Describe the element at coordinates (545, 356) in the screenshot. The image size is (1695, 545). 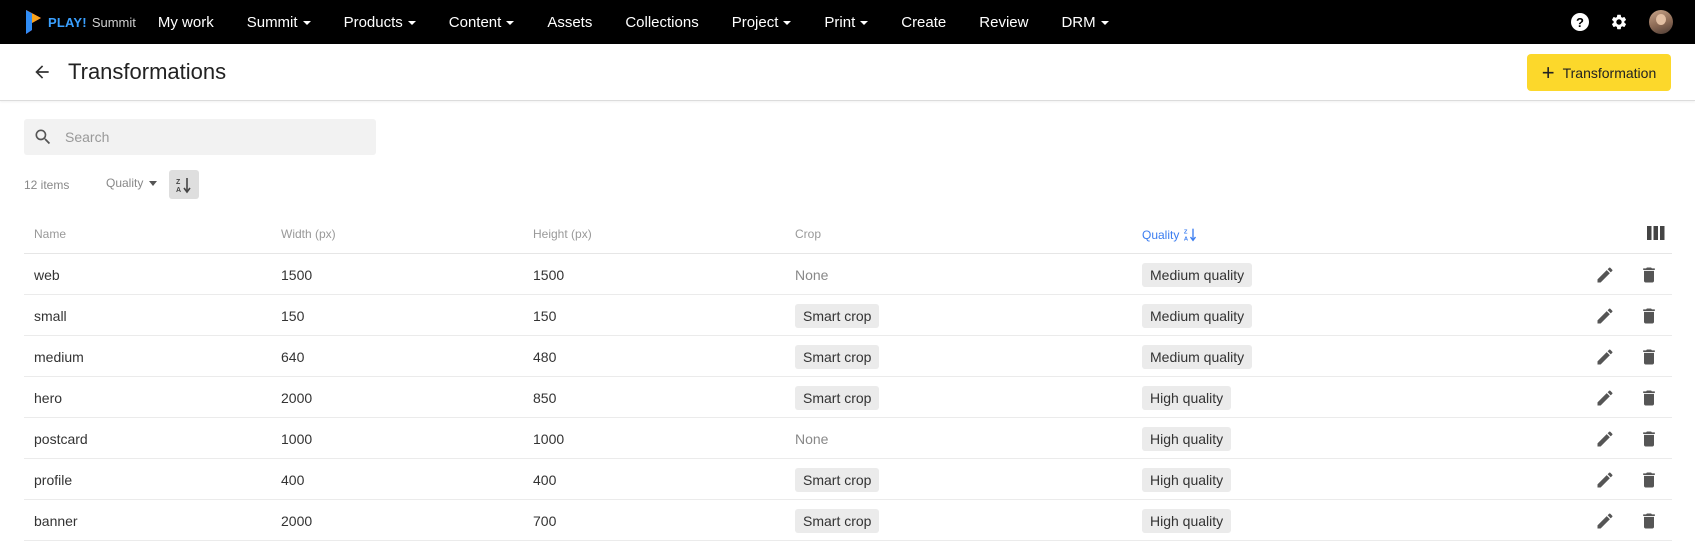
I see `cell-height: 480` at that location.